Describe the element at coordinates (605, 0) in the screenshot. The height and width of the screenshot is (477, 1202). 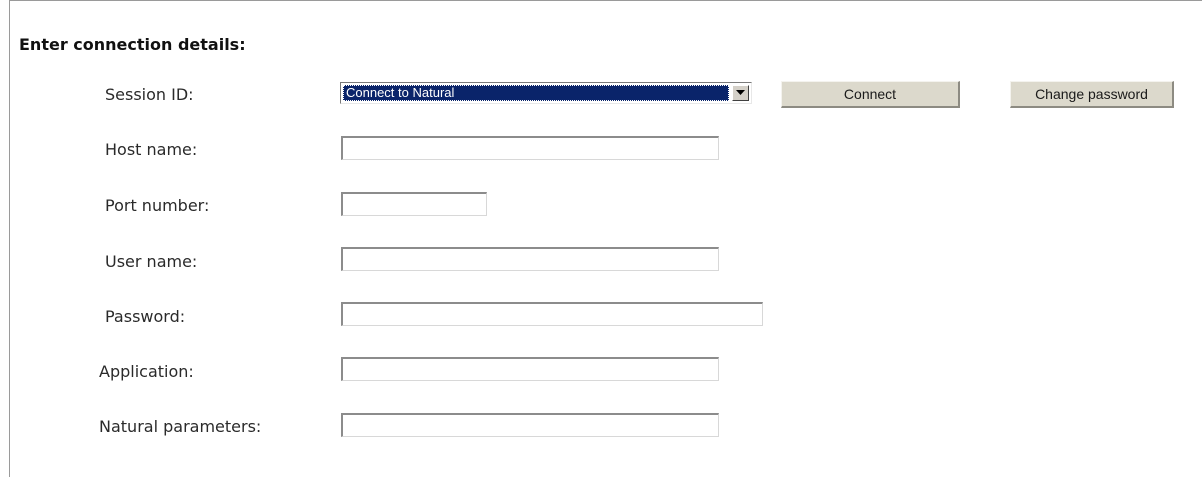
I see `panel-border-top` at that location.